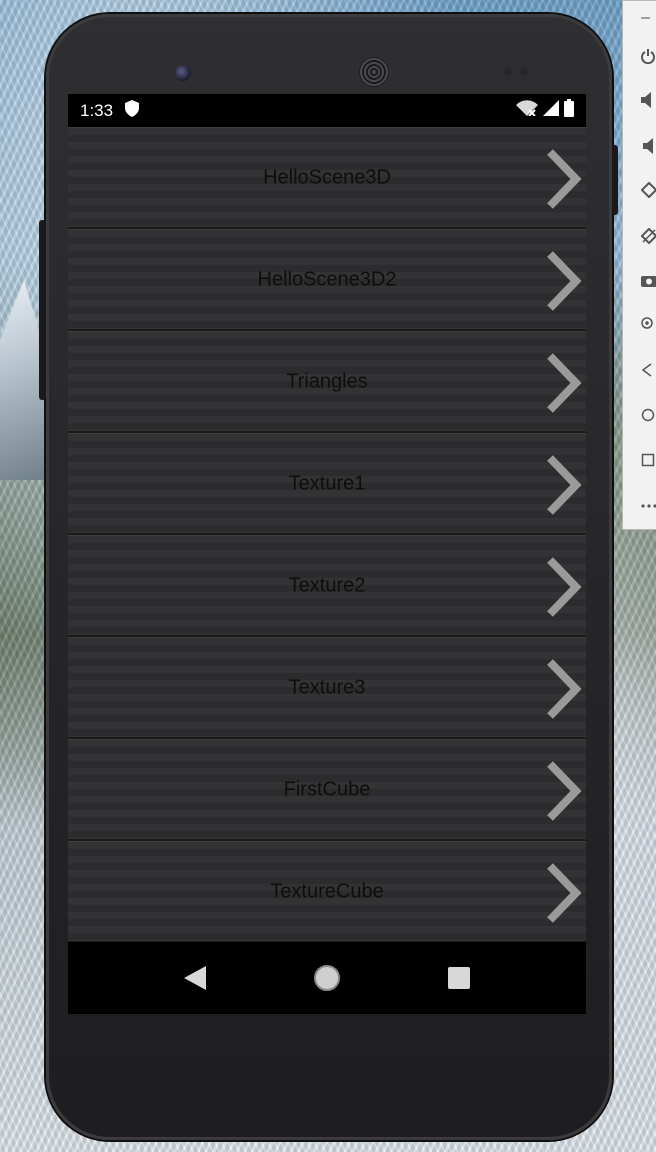 The height and width of the screenshot is (1152, 656). What do you see at coordinates (639, 265) in the screenshot?
I see `emulator-toolbar: –` at bounding box center [639, 265].